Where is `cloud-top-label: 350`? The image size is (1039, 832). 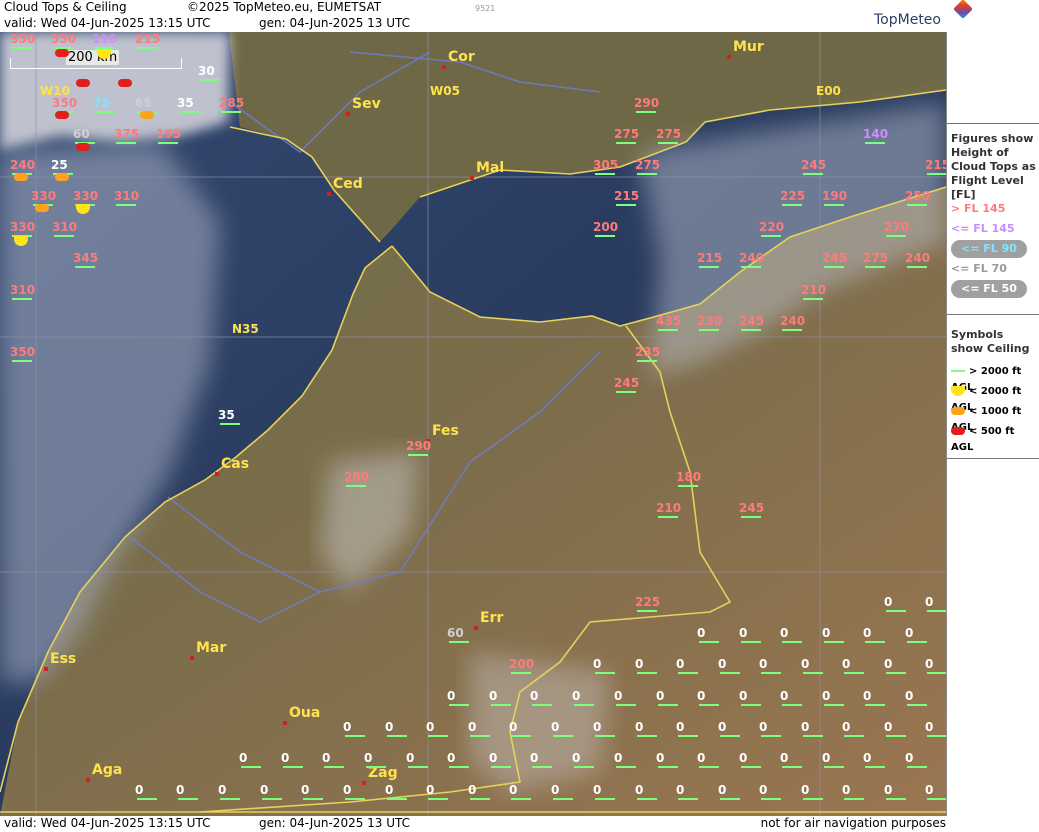 cloud-top-label: 350 is located at coordinates (65, 103).